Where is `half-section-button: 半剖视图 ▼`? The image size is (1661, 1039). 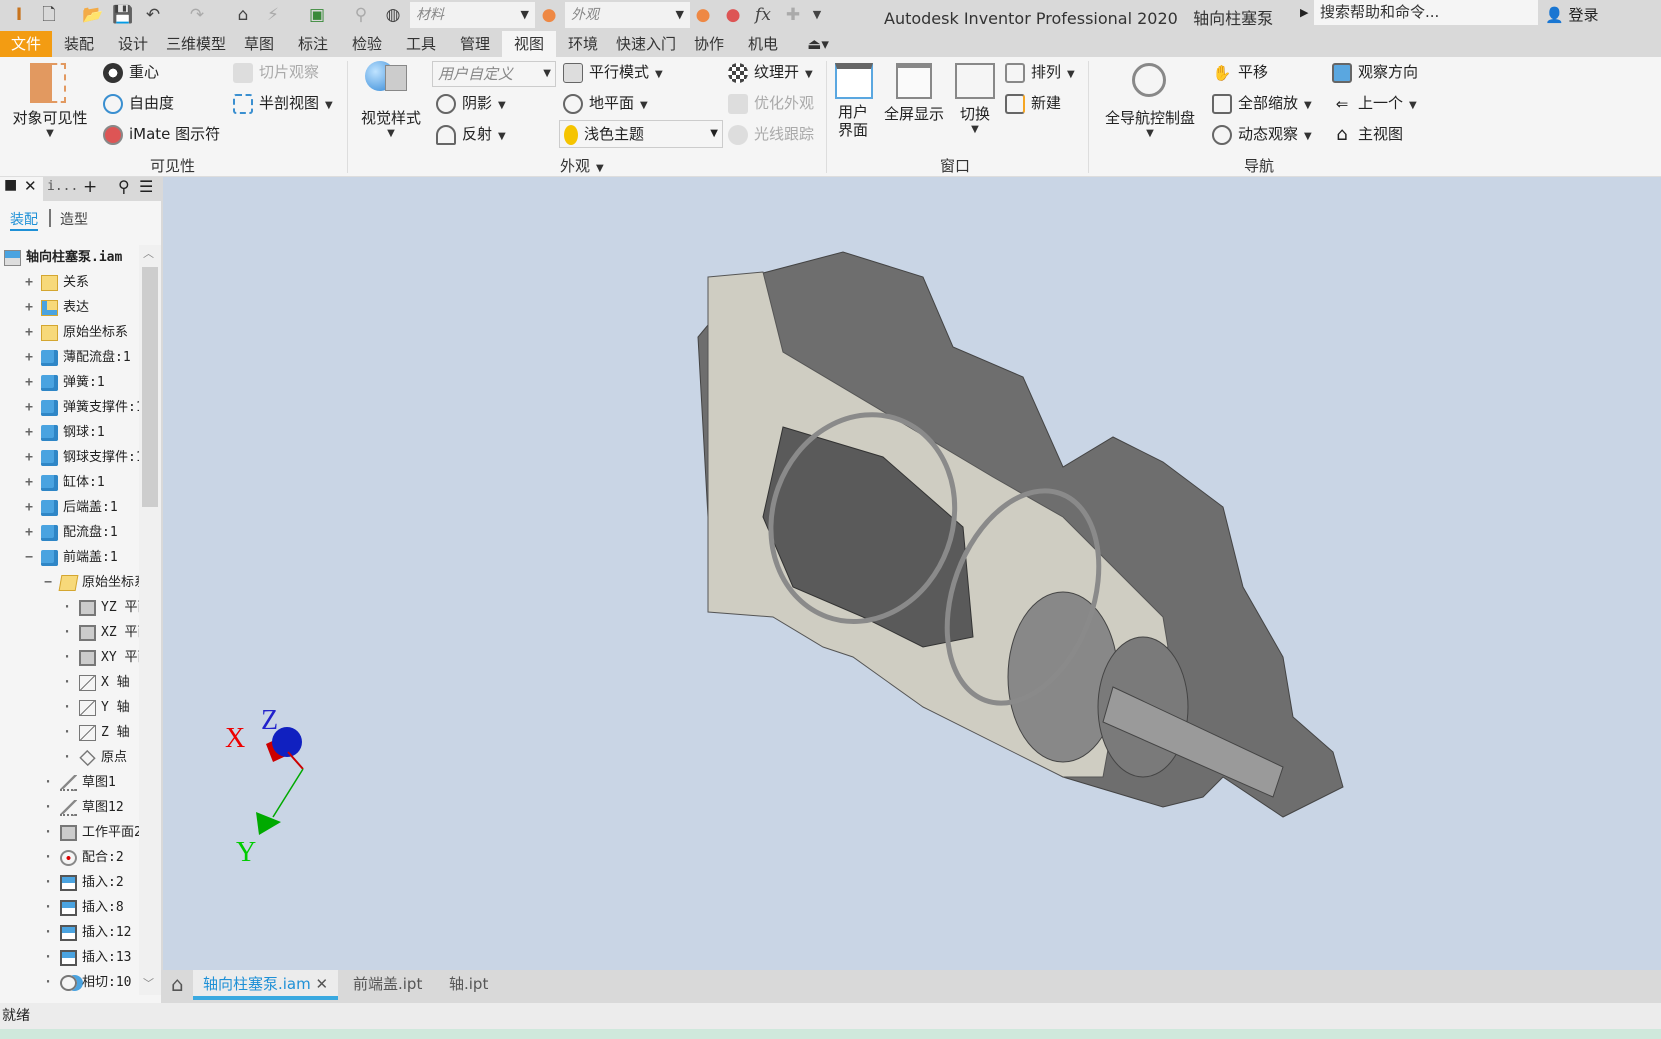
half-section-button: 半剖视图 ▼ is located at coordinates (283, 103).